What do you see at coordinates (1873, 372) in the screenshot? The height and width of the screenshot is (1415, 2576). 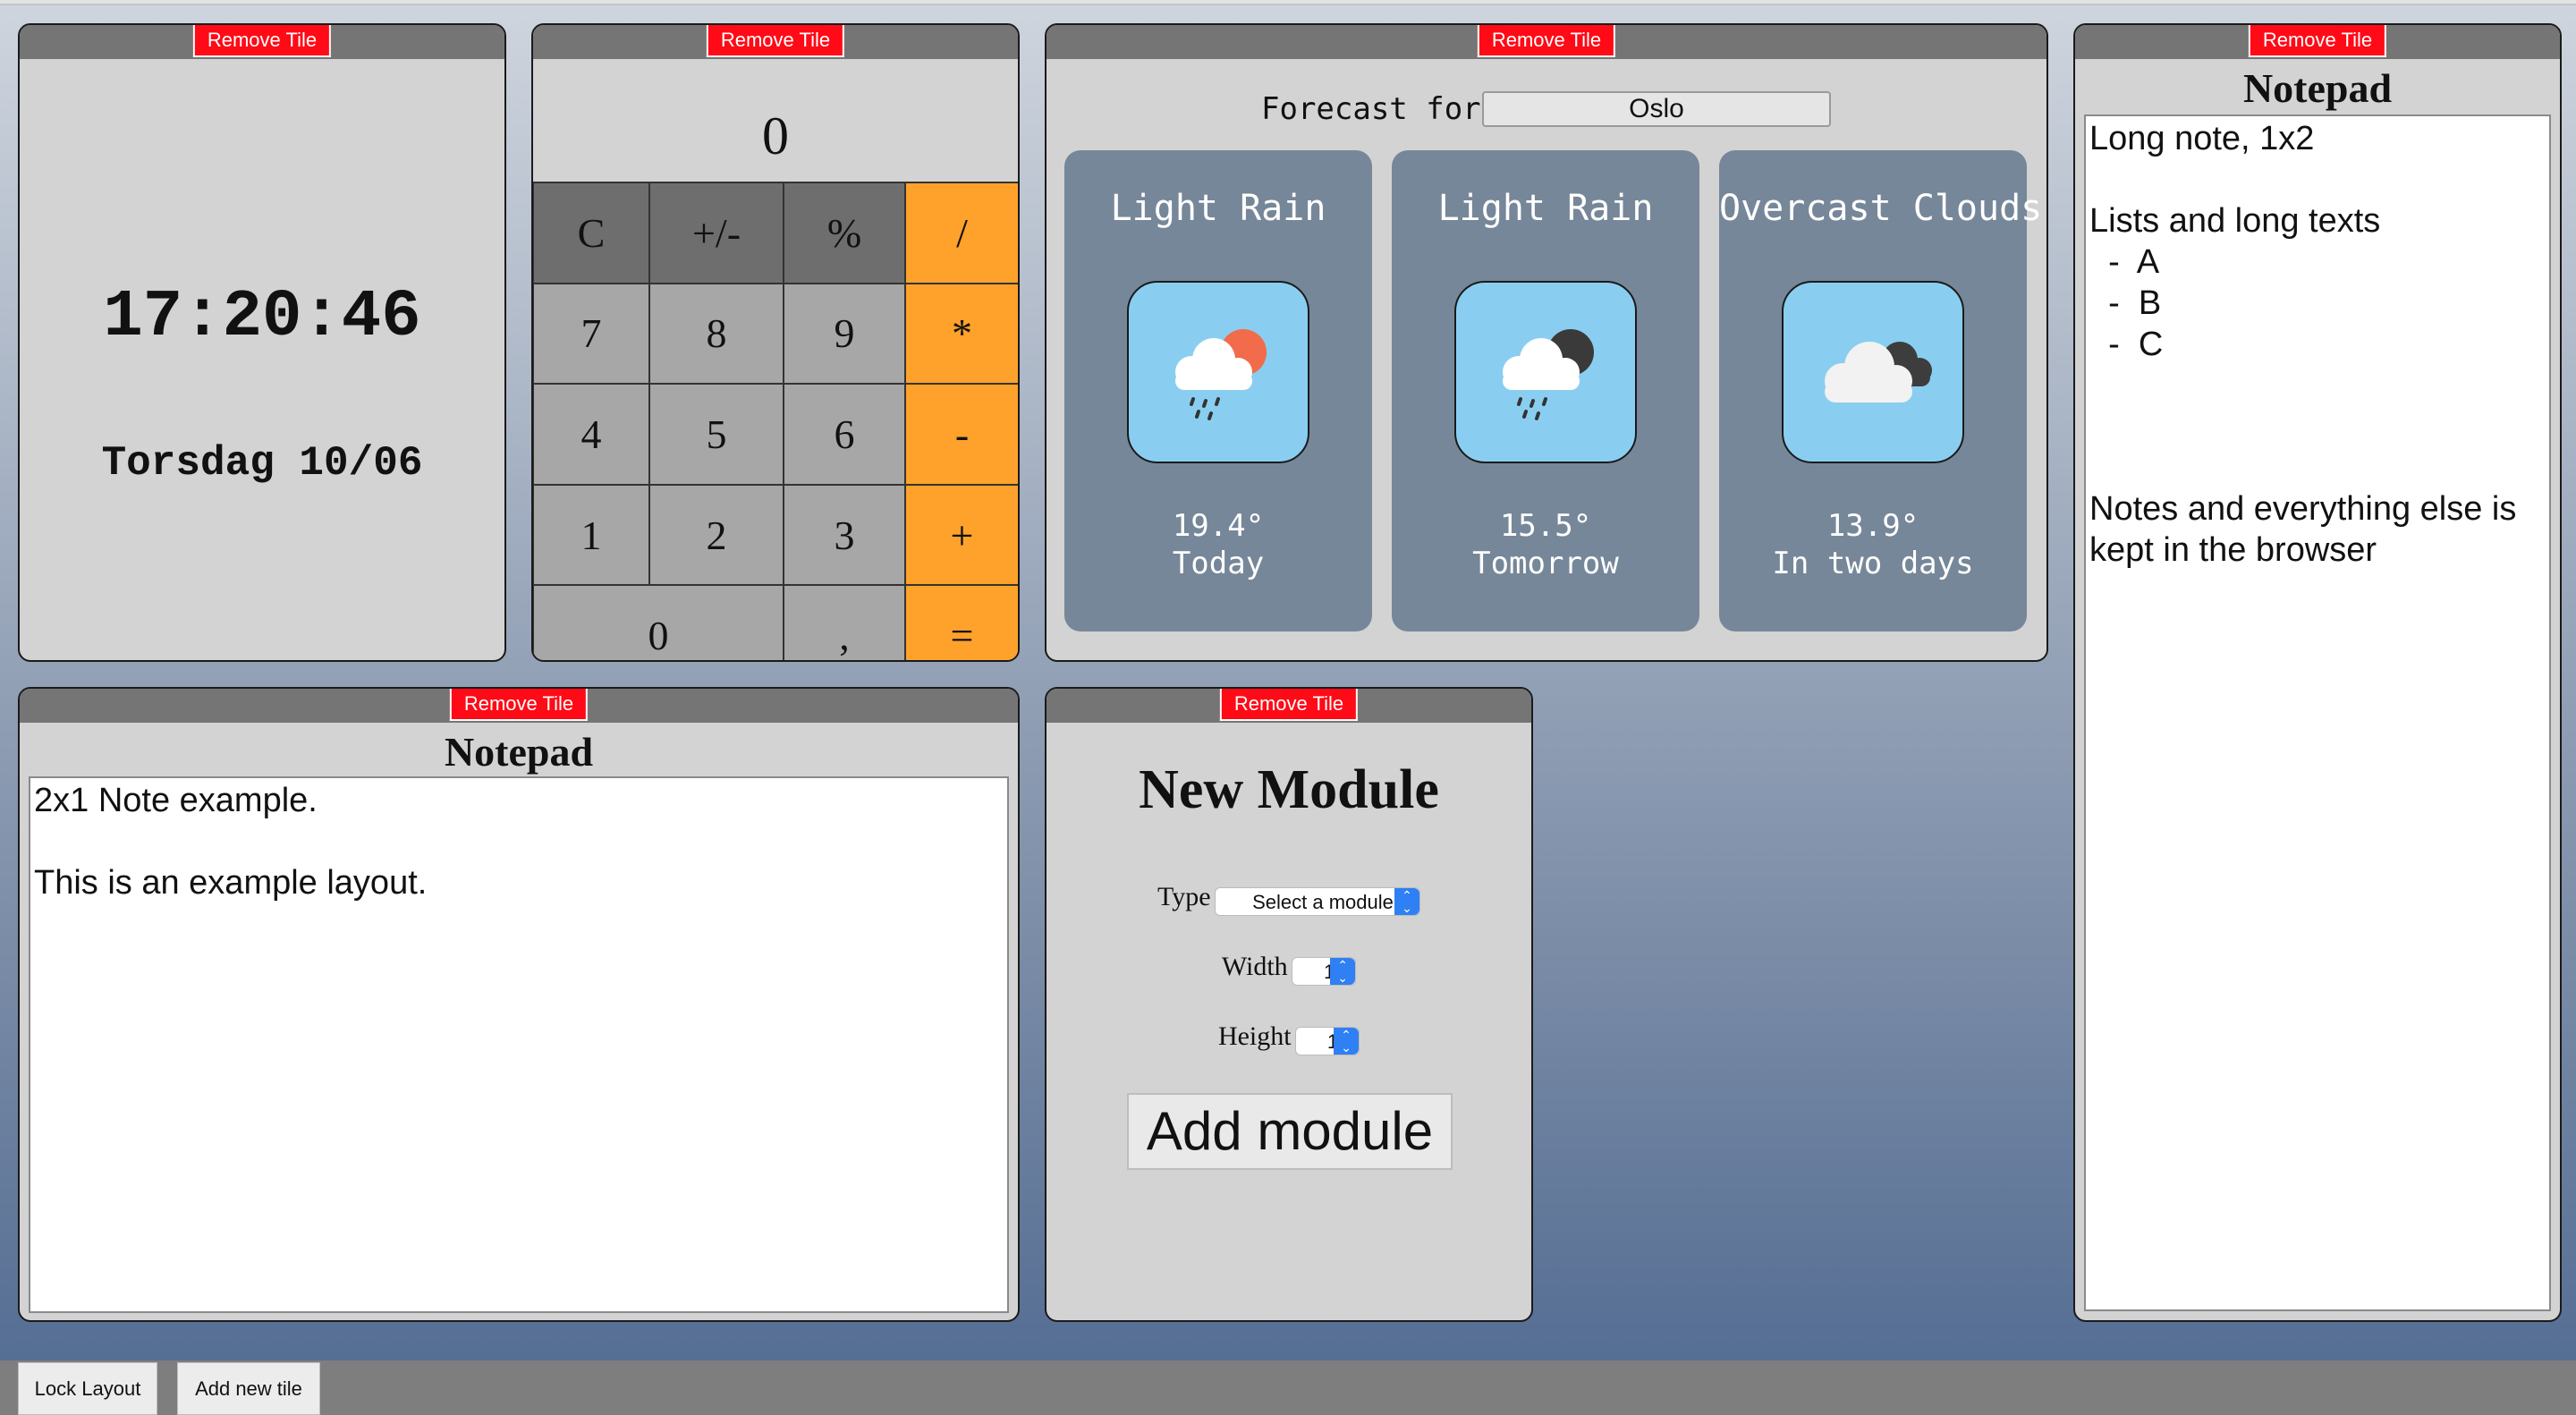 I see `overcast-clouds-icon` at bounding box center [1873, 372].